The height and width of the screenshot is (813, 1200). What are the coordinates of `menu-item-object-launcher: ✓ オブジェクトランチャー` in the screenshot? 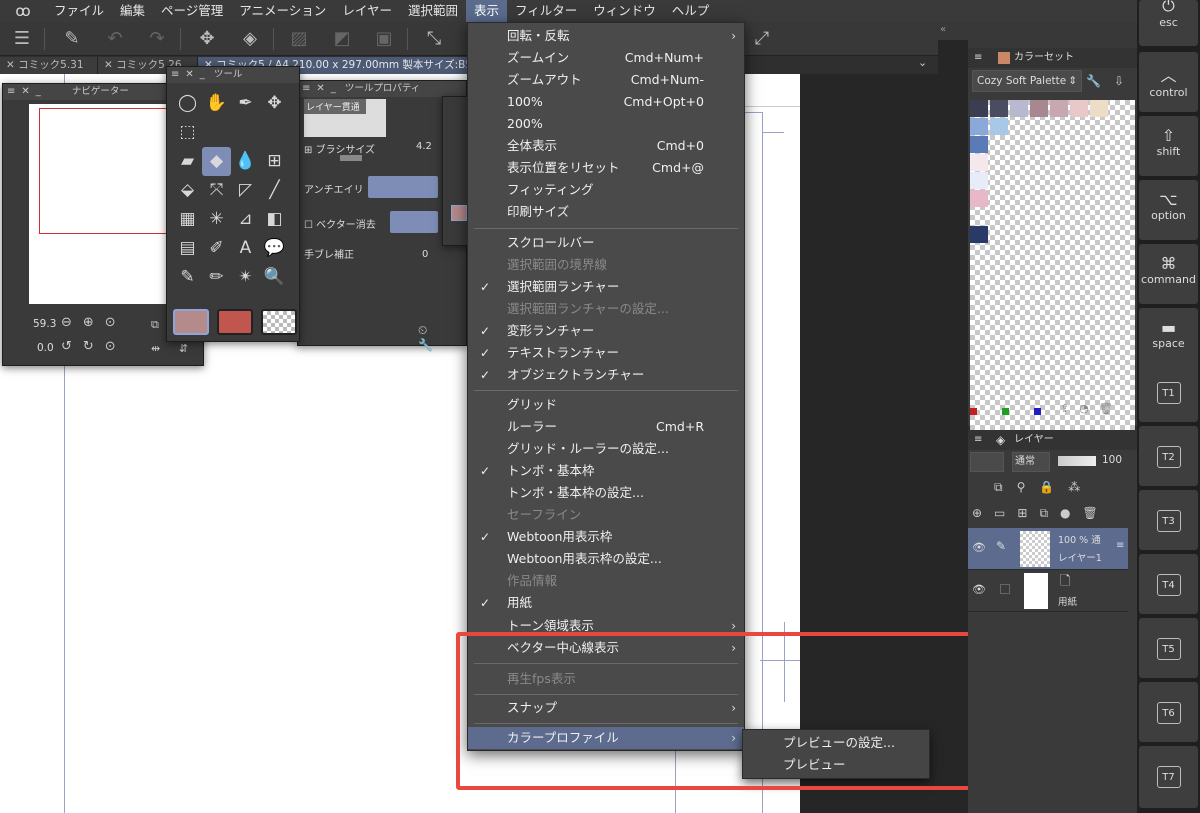 It's located at (606, 375).